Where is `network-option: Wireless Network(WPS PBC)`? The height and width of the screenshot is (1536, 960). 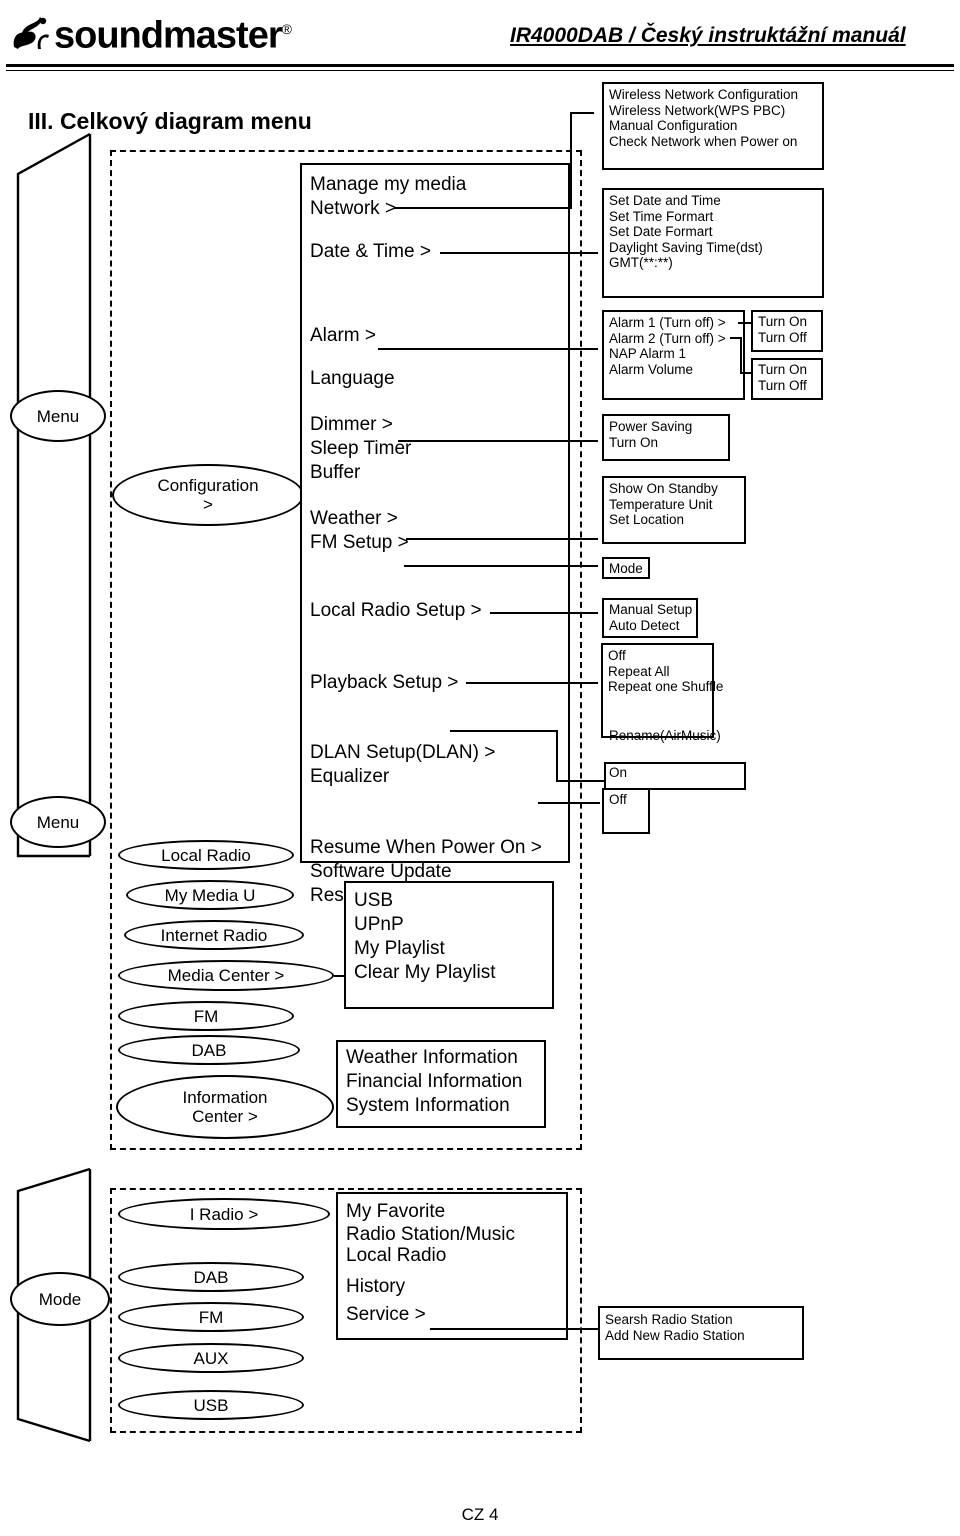 network-option: Wireless Network(WPS PBC) is located at coordinates (713, 111).